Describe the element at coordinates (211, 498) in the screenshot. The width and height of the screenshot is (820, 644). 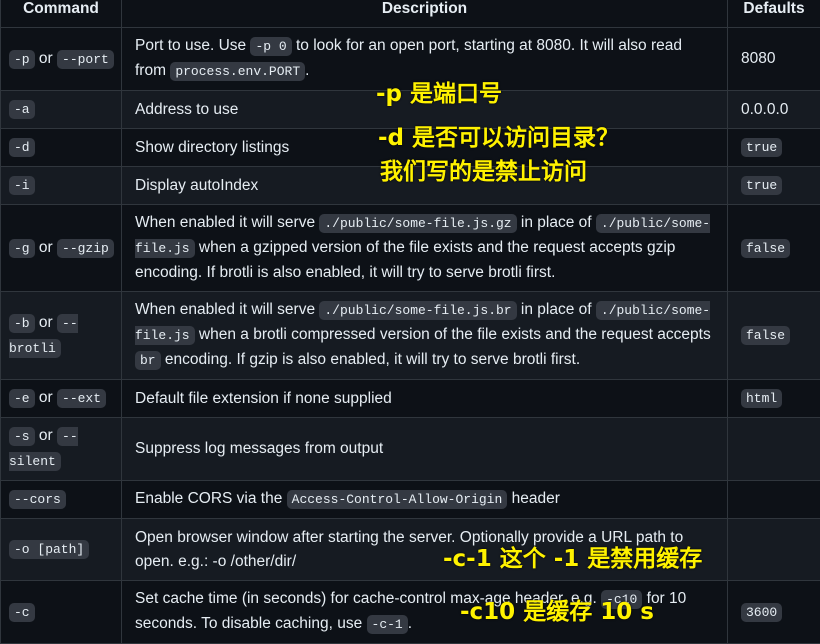
I see `description-text: Enable CORS via the` at that location.